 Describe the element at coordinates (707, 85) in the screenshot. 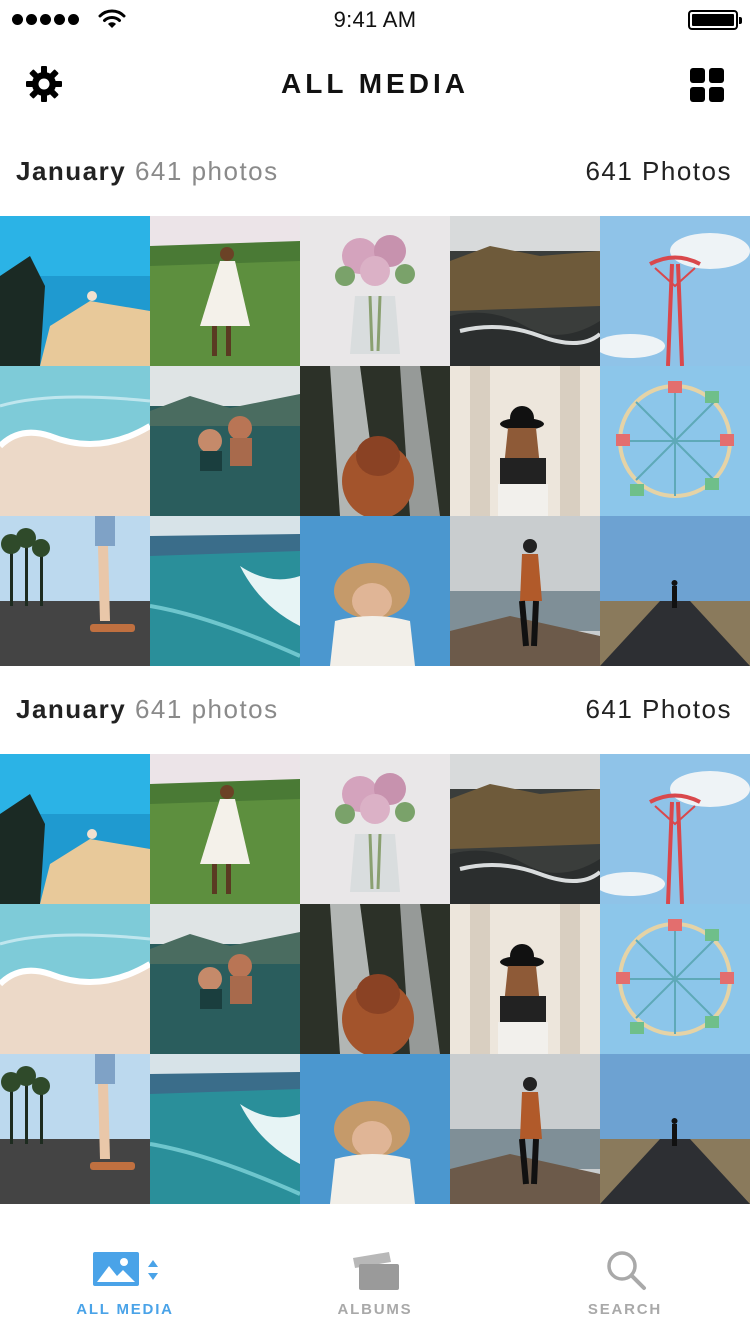

I see `grid-view-icon` at that location.